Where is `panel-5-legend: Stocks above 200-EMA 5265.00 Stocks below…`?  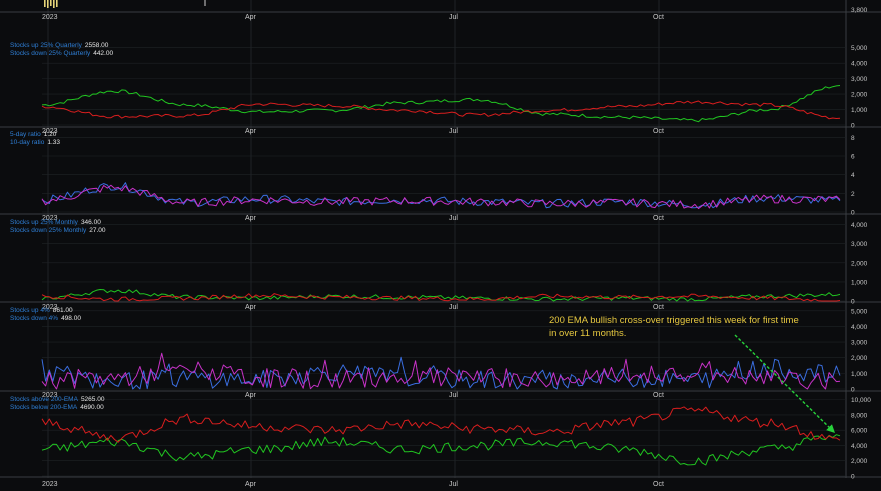
panel-5-legend: Stocks above 200-EMA 5265.00 Stocks below… is located at coordinates (57, 404).